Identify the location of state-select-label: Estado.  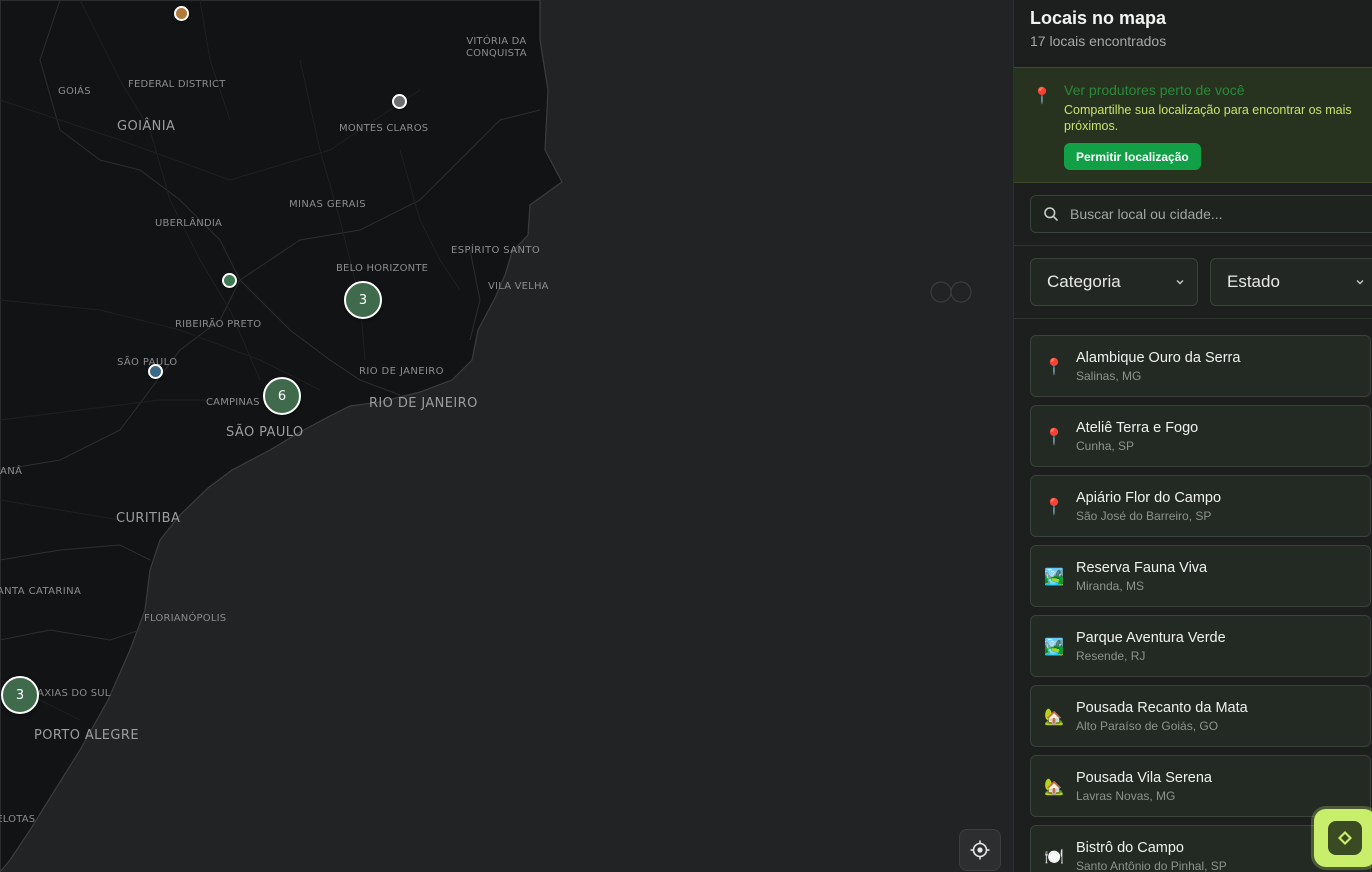
(1253, 281).